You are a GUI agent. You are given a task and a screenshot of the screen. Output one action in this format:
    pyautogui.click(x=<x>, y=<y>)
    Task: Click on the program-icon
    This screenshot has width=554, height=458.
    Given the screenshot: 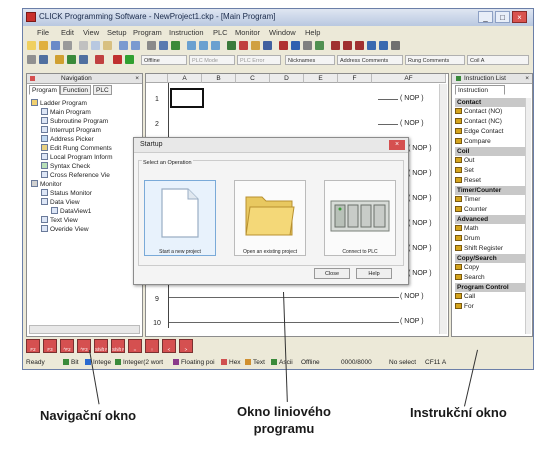 What is the action you would take?
    pyautogui.click(x=59, y=59)
    